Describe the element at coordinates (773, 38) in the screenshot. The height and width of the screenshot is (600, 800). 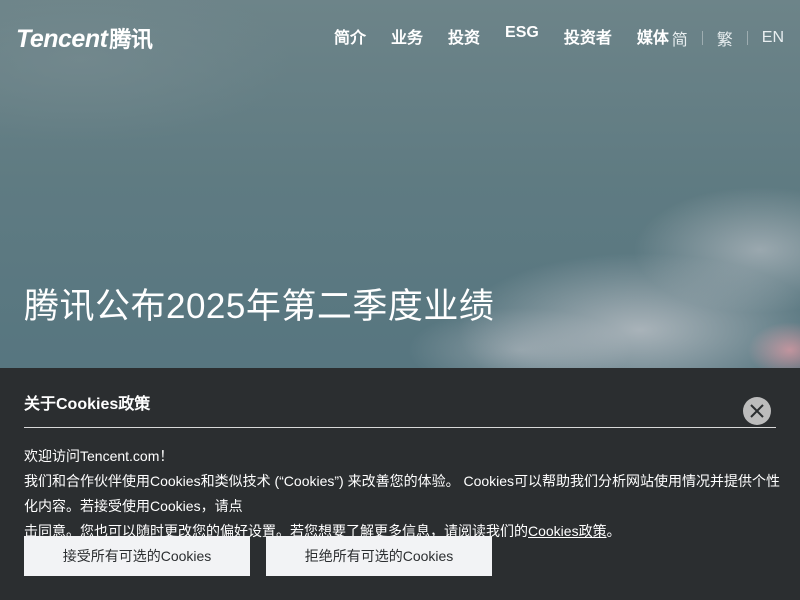
I see `lang-english: EN` at that location.